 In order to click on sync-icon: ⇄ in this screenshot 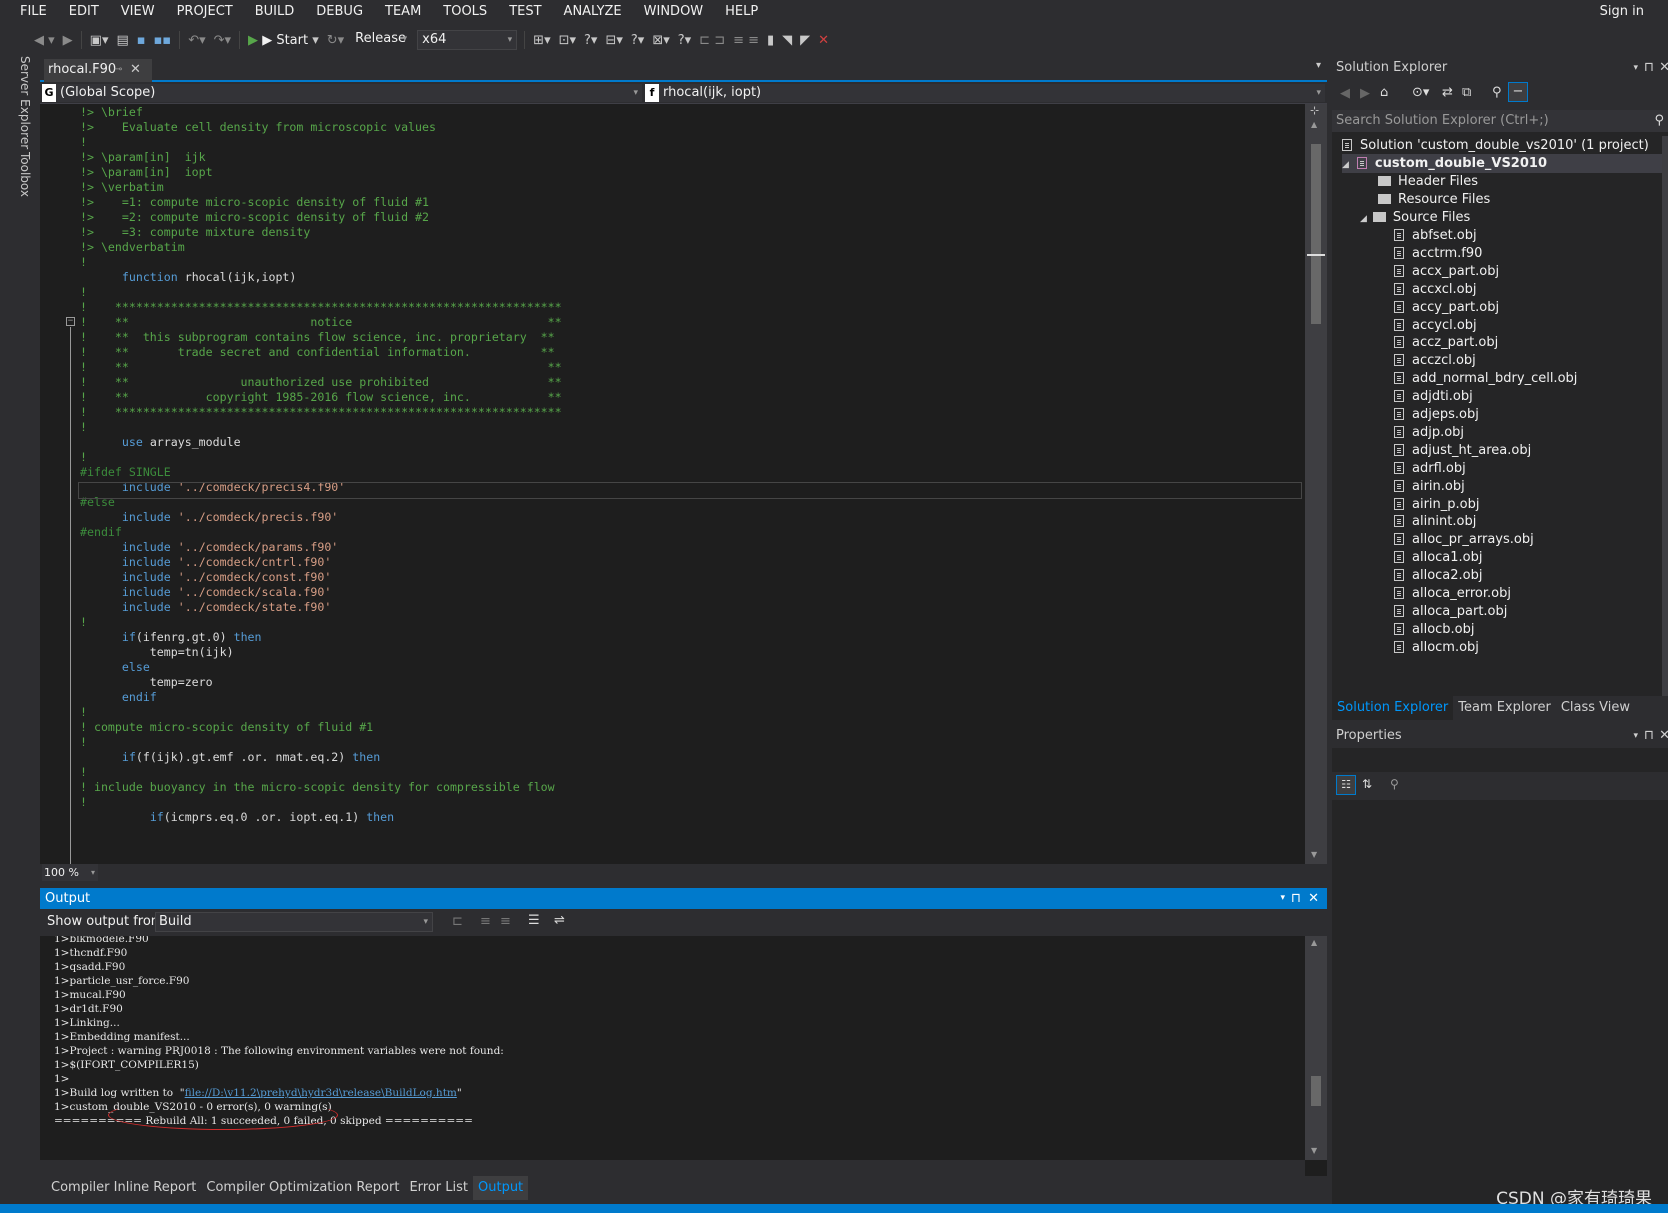, I will do `click(1447, 92)`.